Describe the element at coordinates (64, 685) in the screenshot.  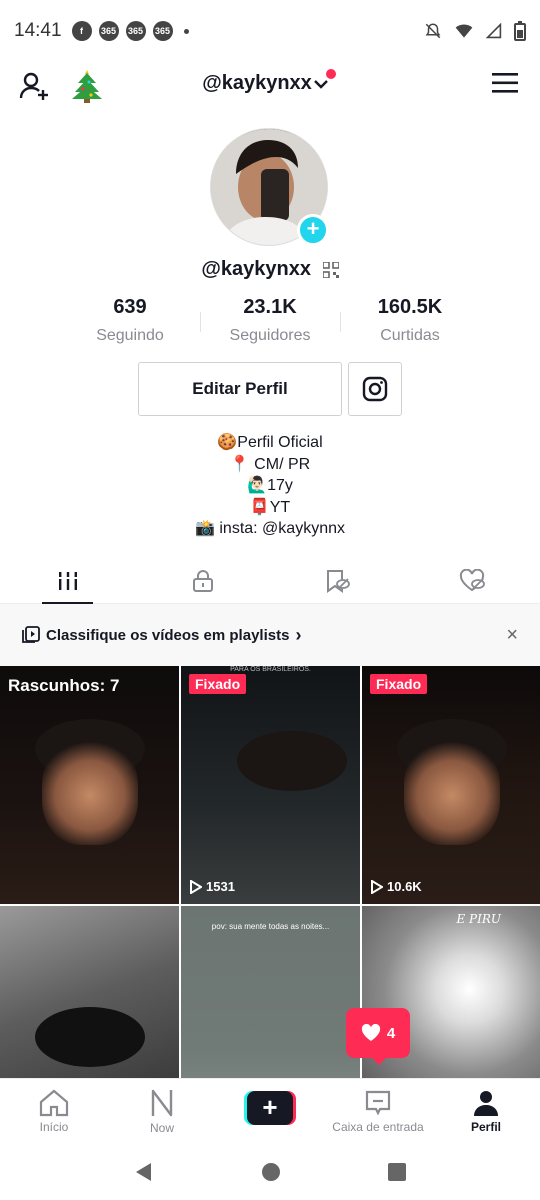
I see `drafts-label: Rascunhos: 7` at that location.